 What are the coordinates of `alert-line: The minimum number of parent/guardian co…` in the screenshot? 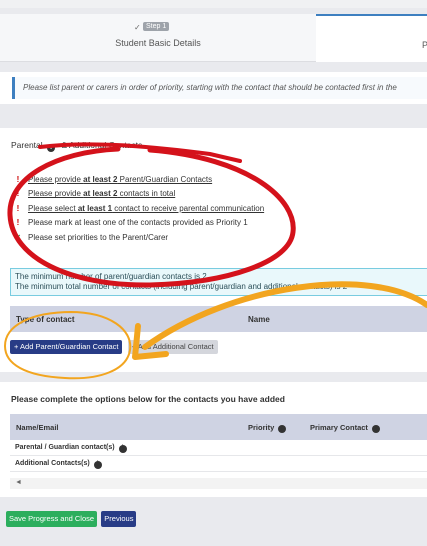 It's located at (111, 276).